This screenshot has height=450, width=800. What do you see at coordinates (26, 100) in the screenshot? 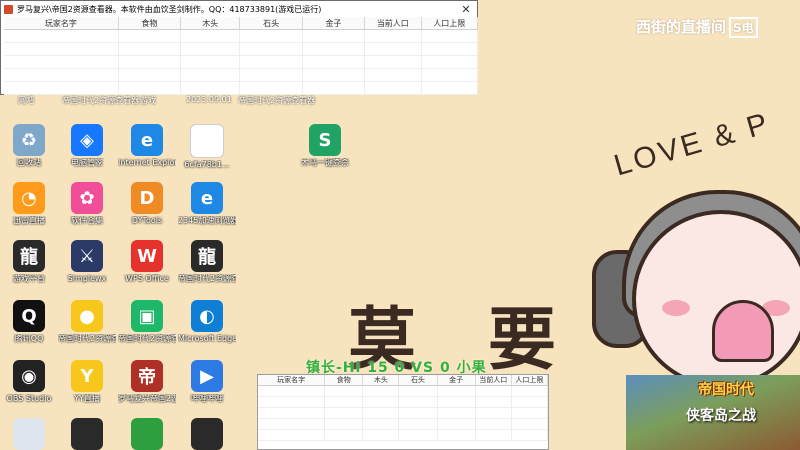
I see `top-label-1: 网吧` at bounding box center [26, 100].